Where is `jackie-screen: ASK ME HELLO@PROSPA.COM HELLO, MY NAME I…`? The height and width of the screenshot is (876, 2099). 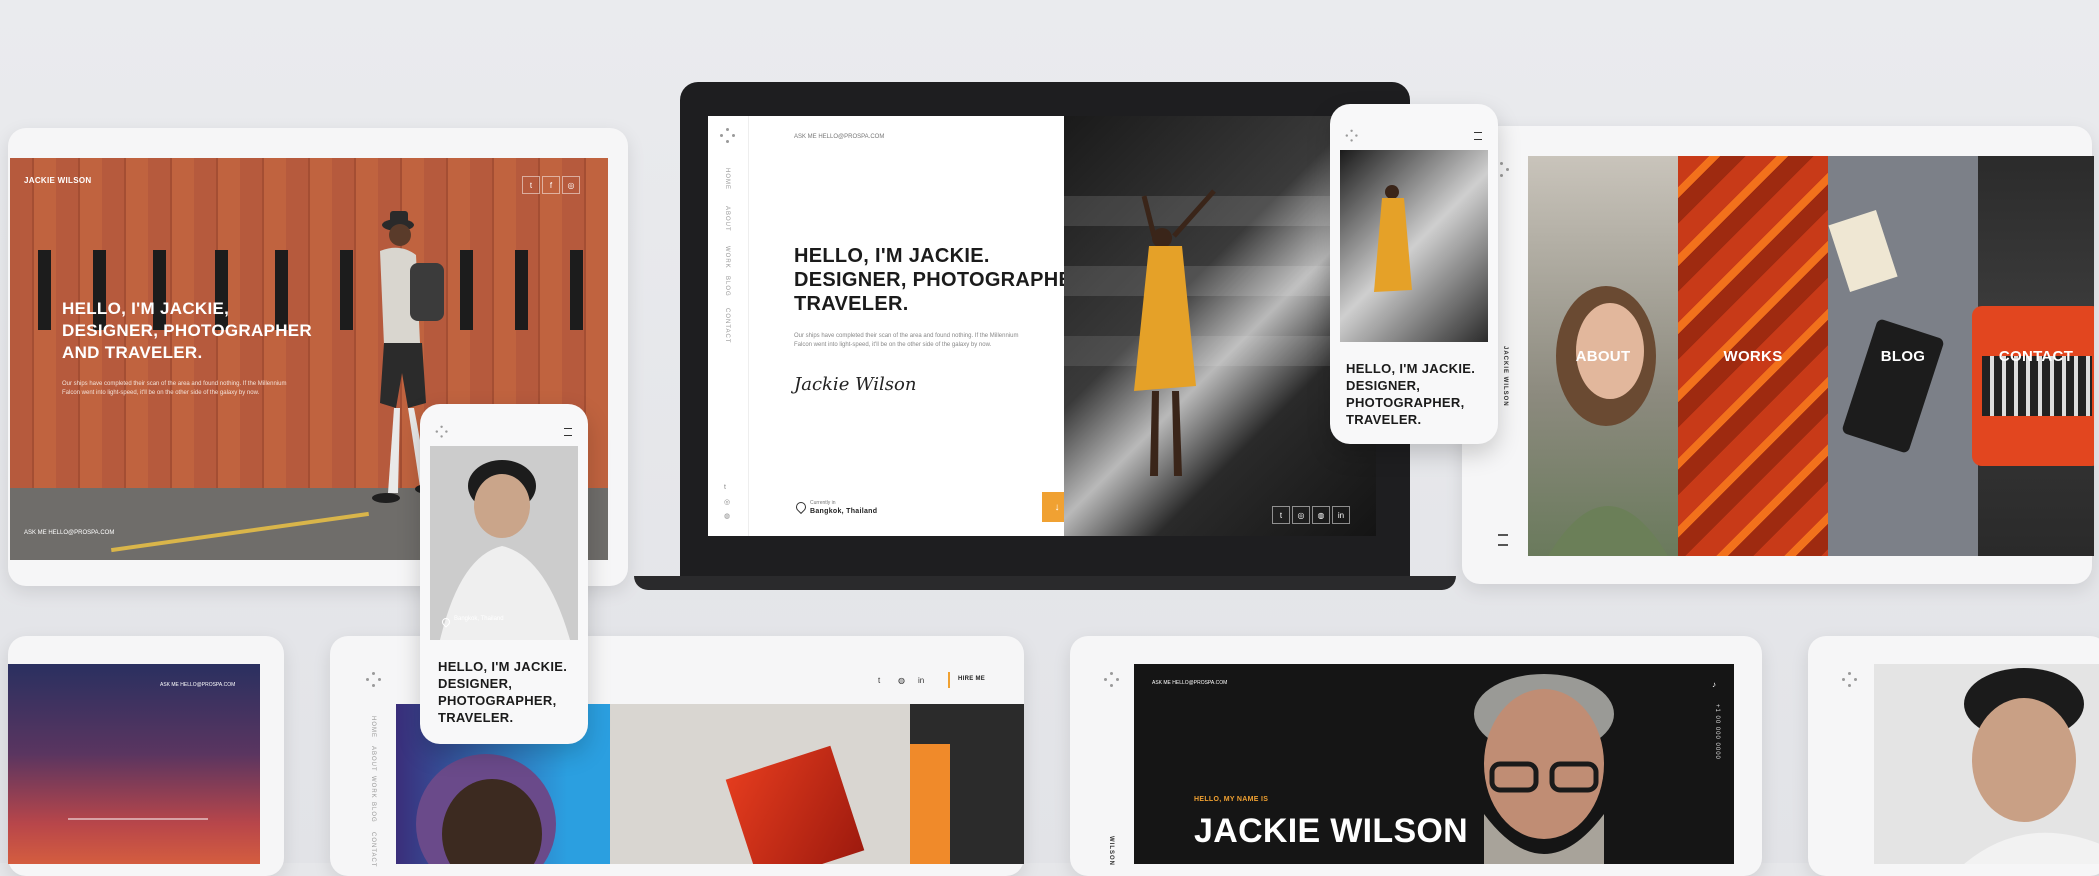 jackie-screen: ASK ME HELLO@PROSPA.COM HELLO, MY NAME I… is located at coordinates (1434, 764).